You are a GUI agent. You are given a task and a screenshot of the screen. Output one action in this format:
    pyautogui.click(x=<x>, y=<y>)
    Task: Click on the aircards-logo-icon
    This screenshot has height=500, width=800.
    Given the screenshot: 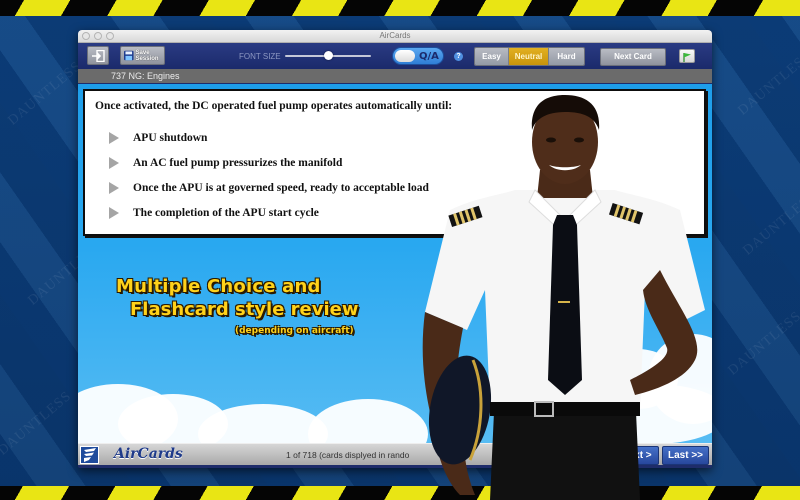 What is the action you would take?
    pyautogui.click(x=89, y=455)
    